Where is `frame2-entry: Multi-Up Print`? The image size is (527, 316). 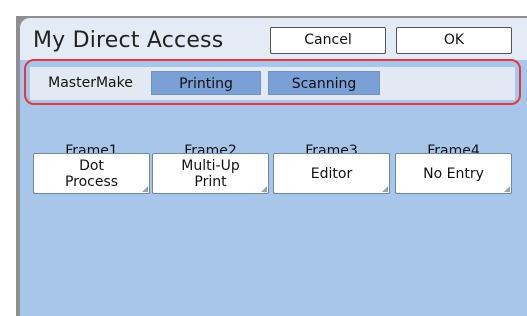
frame2-entry: Multi-Up Print is located at coordinates (210, 173).